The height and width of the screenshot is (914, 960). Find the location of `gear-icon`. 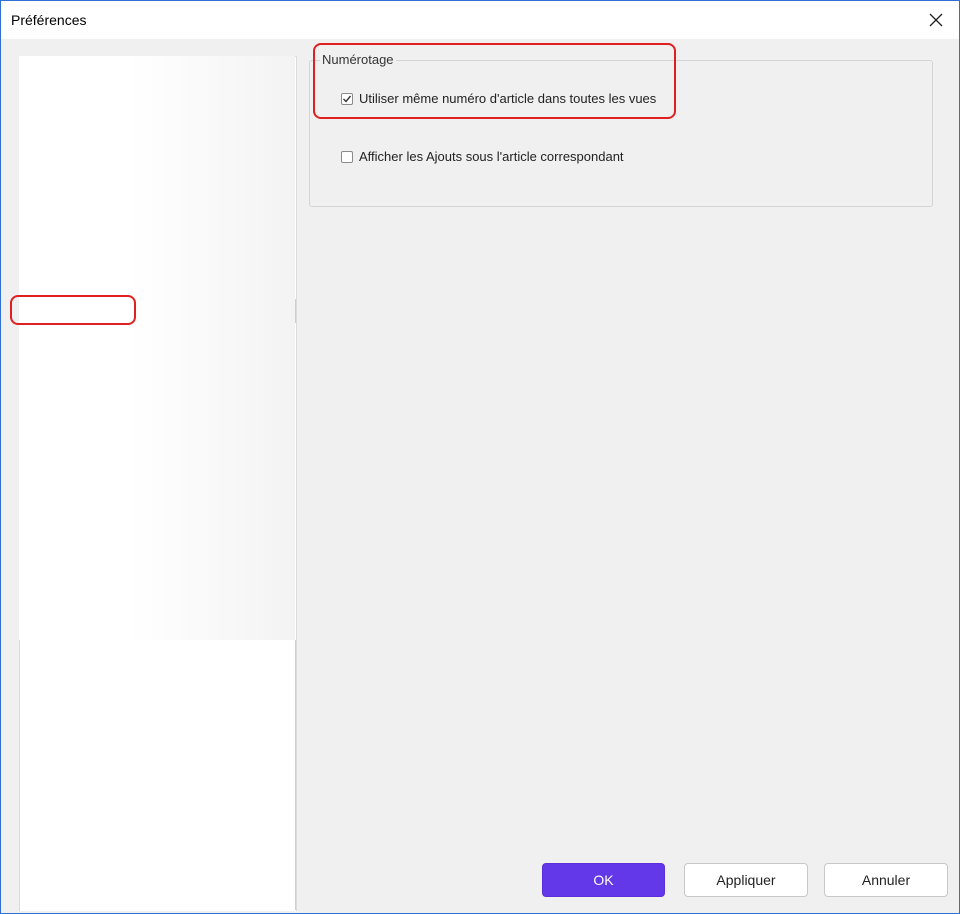

gear-icon is located at coordinates (31, 407).